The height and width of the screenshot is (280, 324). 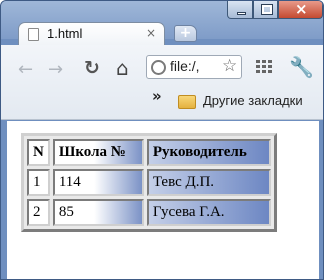 I want to click on address-bar: file:/, ☆, so click(x=194, y=67).